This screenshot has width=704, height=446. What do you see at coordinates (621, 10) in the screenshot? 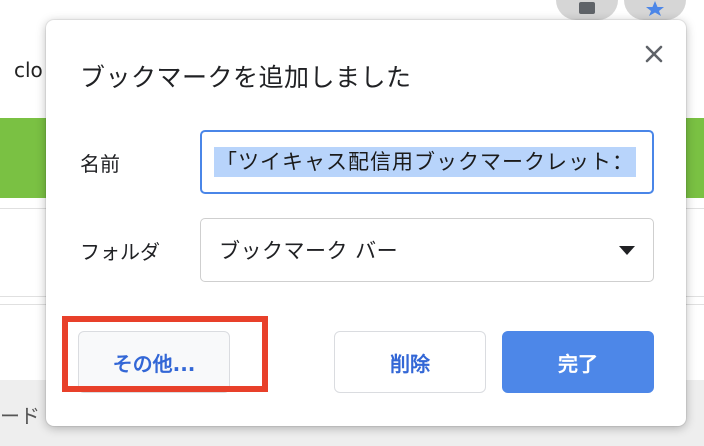
I see `toolbar-icons` at bounding box center [621, 10].